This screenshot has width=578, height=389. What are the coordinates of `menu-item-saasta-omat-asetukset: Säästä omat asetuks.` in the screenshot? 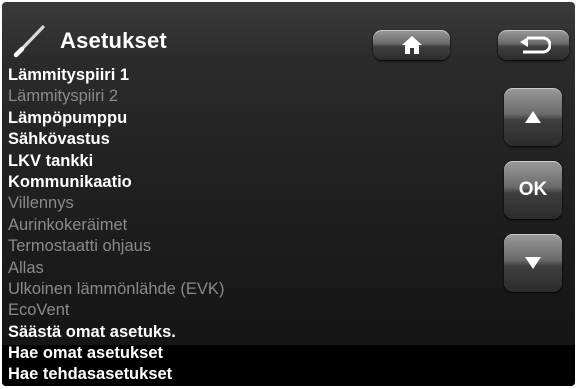 It's located at (116, 332).